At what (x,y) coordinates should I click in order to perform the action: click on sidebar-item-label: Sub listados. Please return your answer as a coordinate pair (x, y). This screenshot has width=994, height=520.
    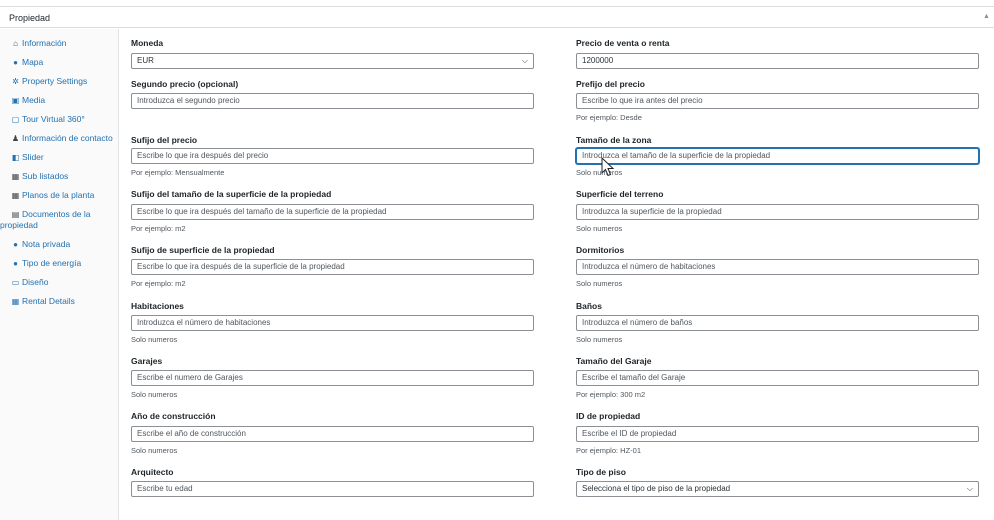
    Looking at the image, I should click on (45, 176).